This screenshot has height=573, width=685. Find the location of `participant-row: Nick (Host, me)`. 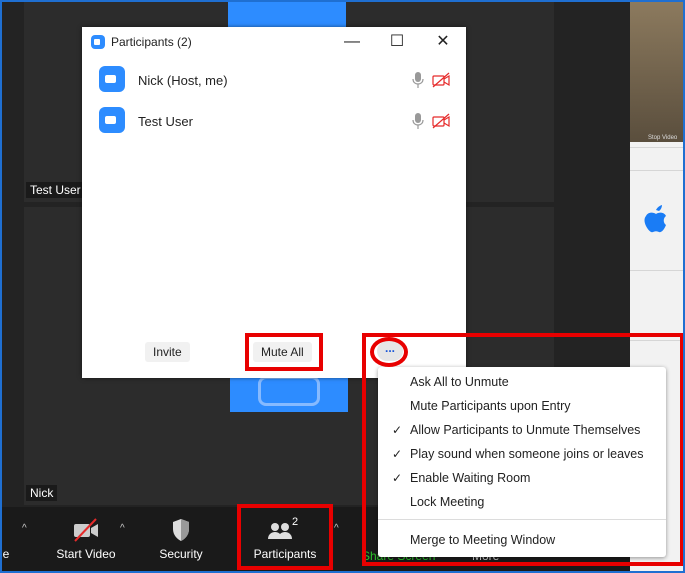

participant-row: Nick (Host, me) is located at coordinates (274, 80).